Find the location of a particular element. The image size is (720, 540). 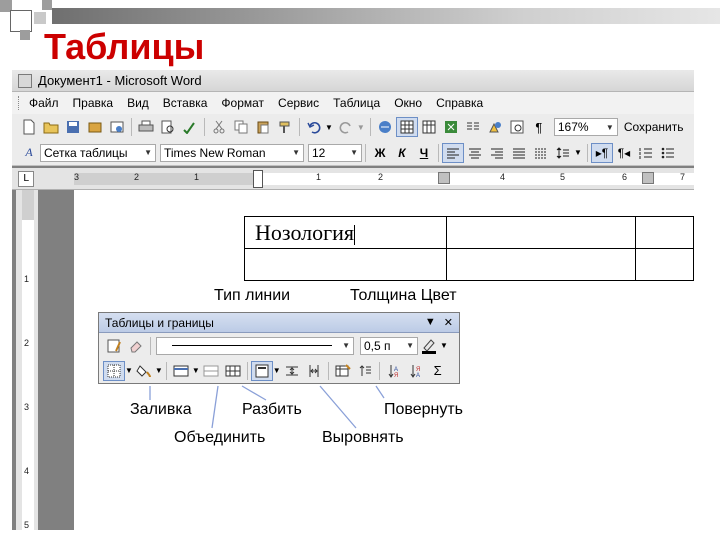

border-color-icon is located at coordinates (429, 346).